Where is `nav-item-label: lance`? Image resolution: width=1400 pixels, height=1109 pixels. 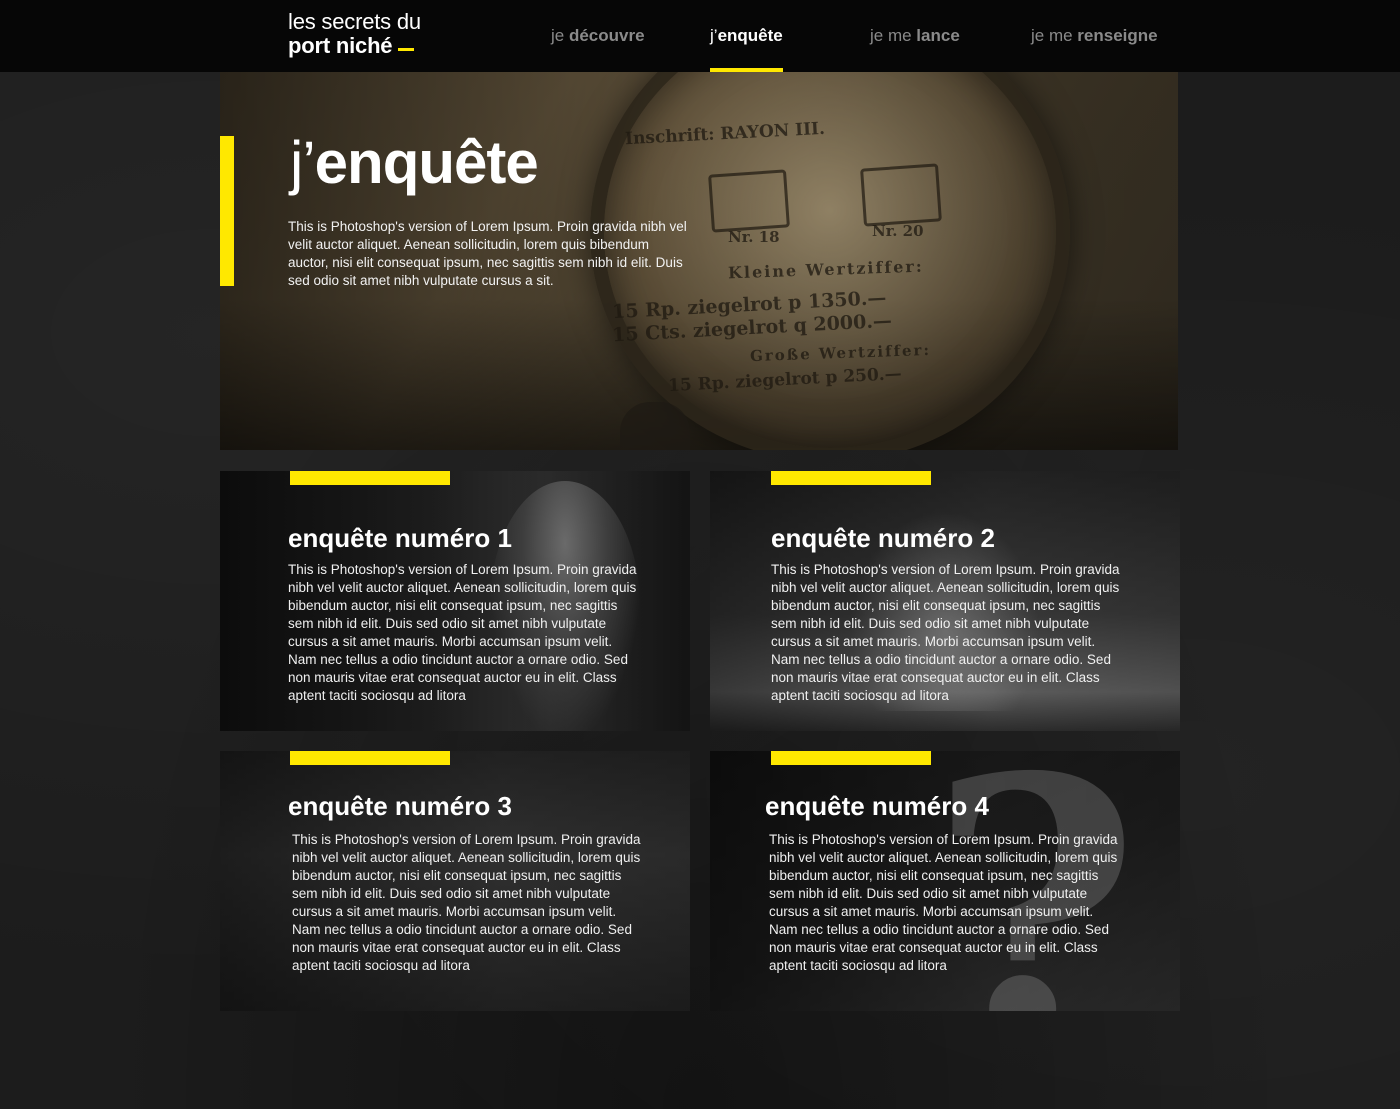 nav-item-label: lance is located at coordinates (938, 35).